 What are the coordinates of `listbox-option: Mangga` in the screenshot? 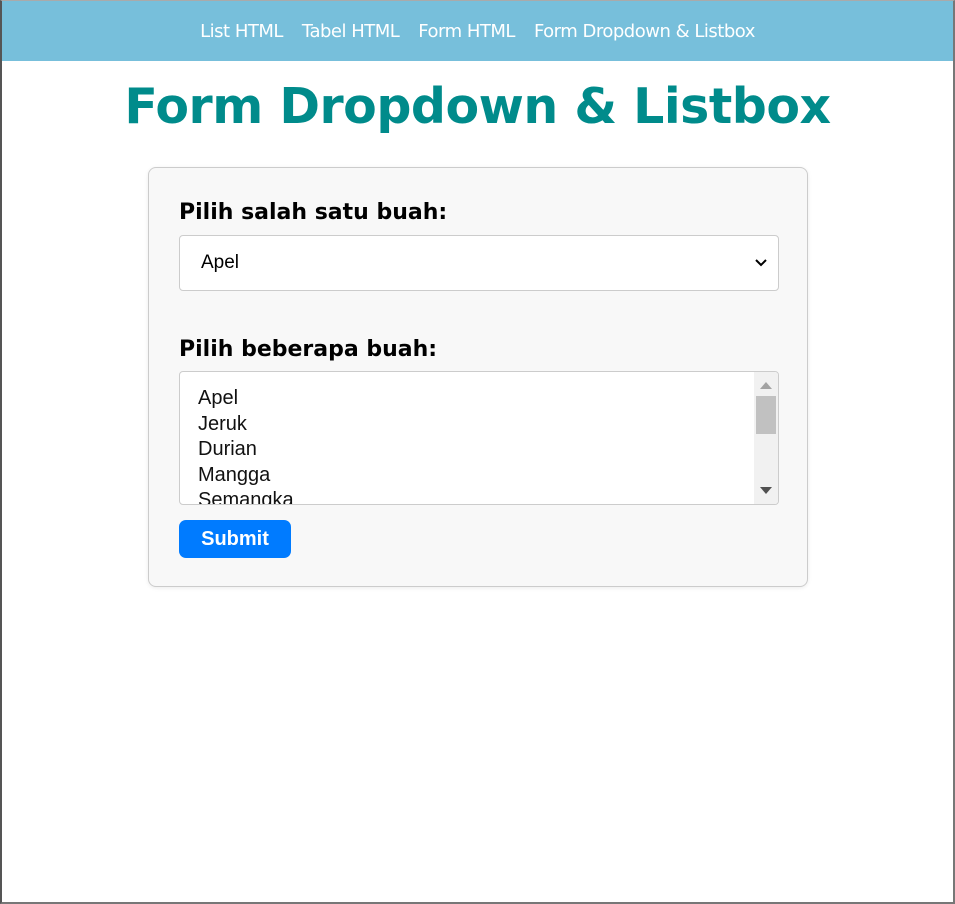 It's located at (246, 476).